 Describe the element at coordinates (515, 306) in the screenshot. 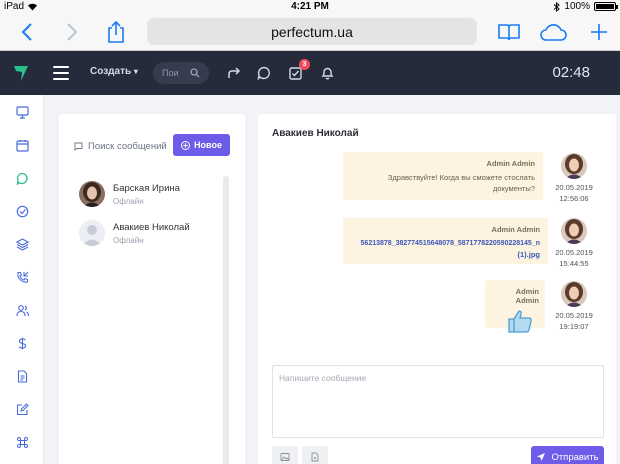

I see `message-bubble: Admin Admin` at that location.